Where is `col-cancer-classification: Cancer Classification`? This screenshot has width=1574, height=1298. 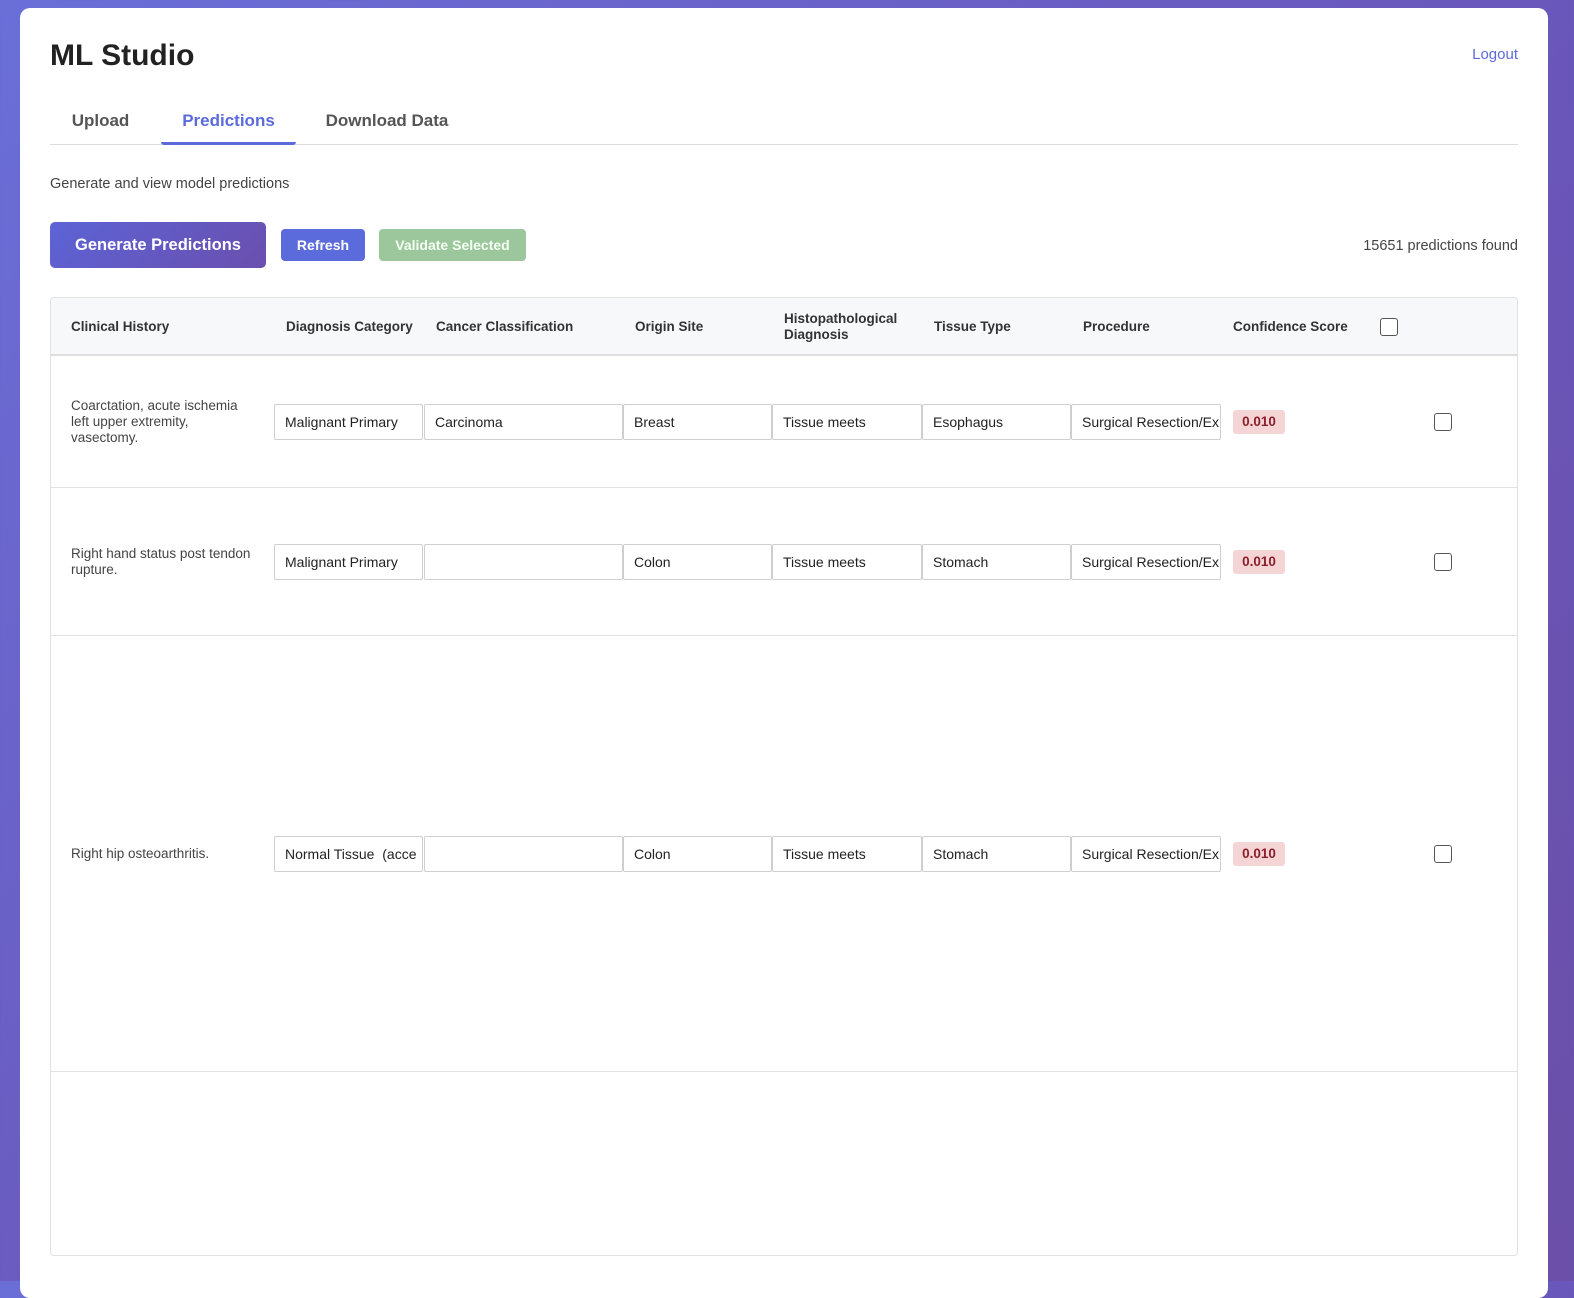
col-cancer-classification: Cancer Classification is located at coordinates (505, 326).